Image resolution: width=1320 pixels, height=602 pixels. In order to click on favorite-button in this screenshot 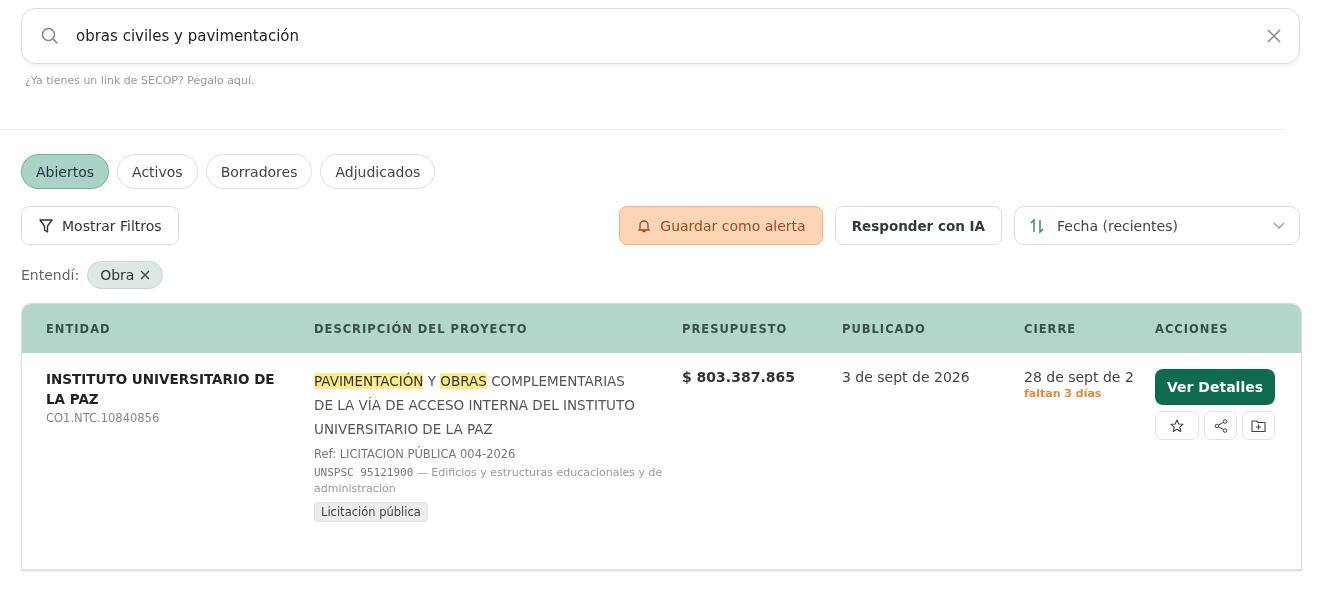, I will do `click(1177, 425)`.